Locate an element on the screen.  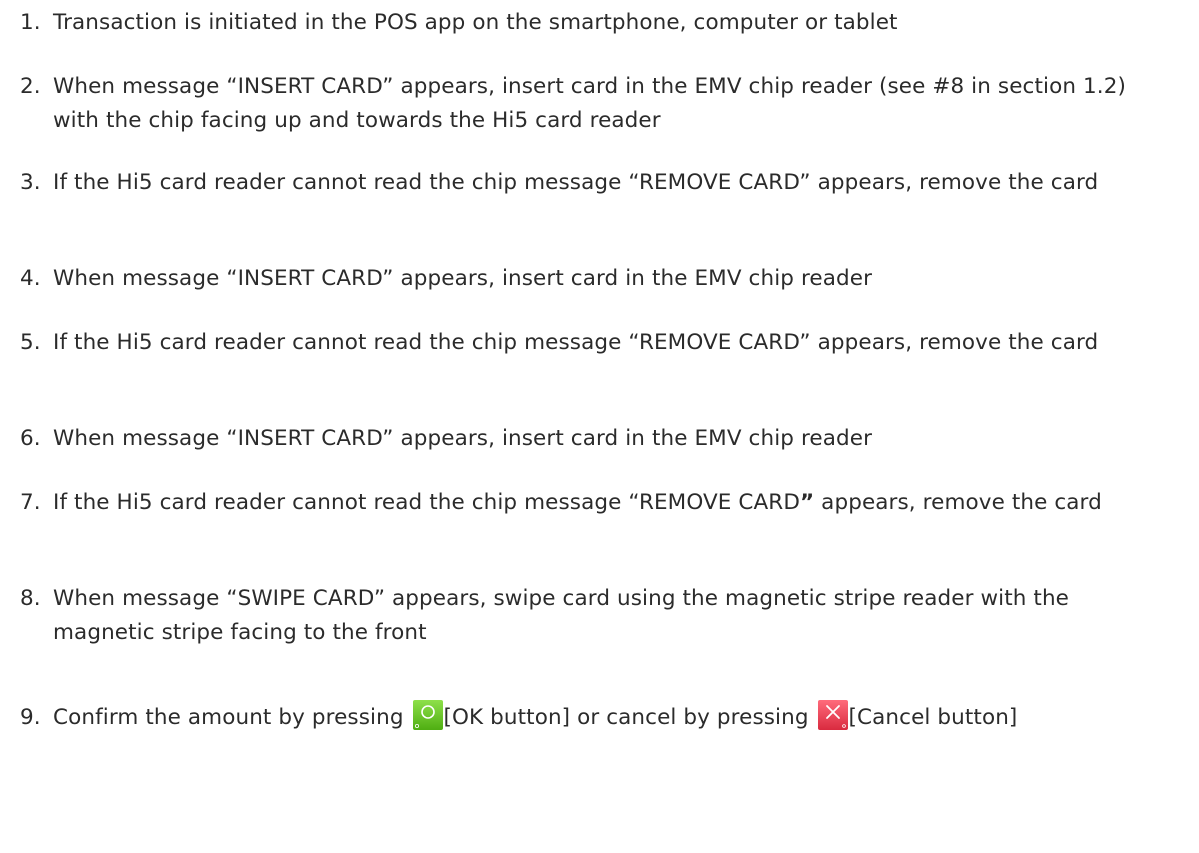
step-number: 3. is located at coordinates (30, 182).